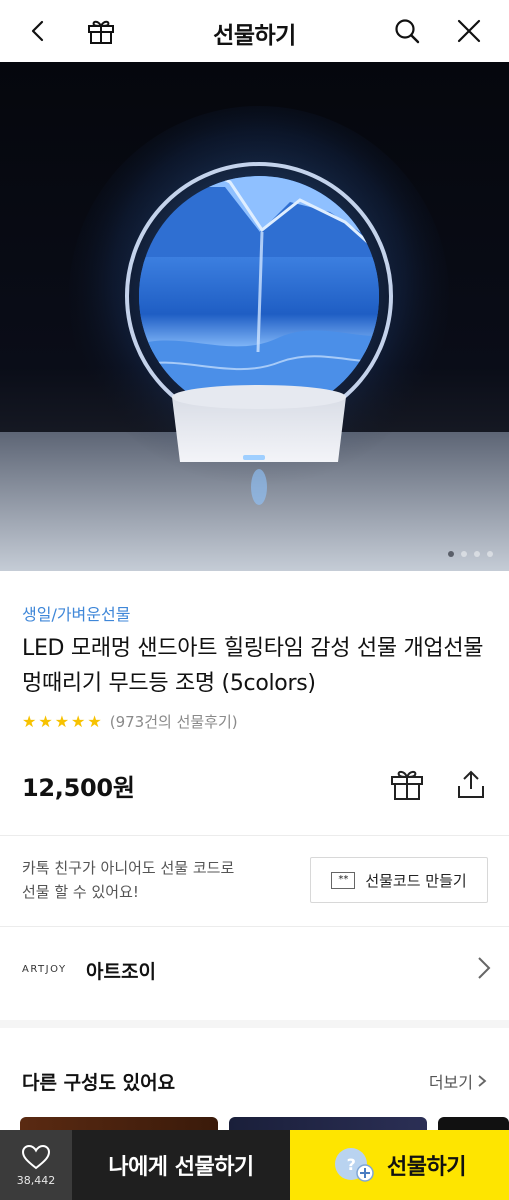 This screenshot has height=1200, width=509. I want to click on wish-button: 38,442, so click(36, 1165).